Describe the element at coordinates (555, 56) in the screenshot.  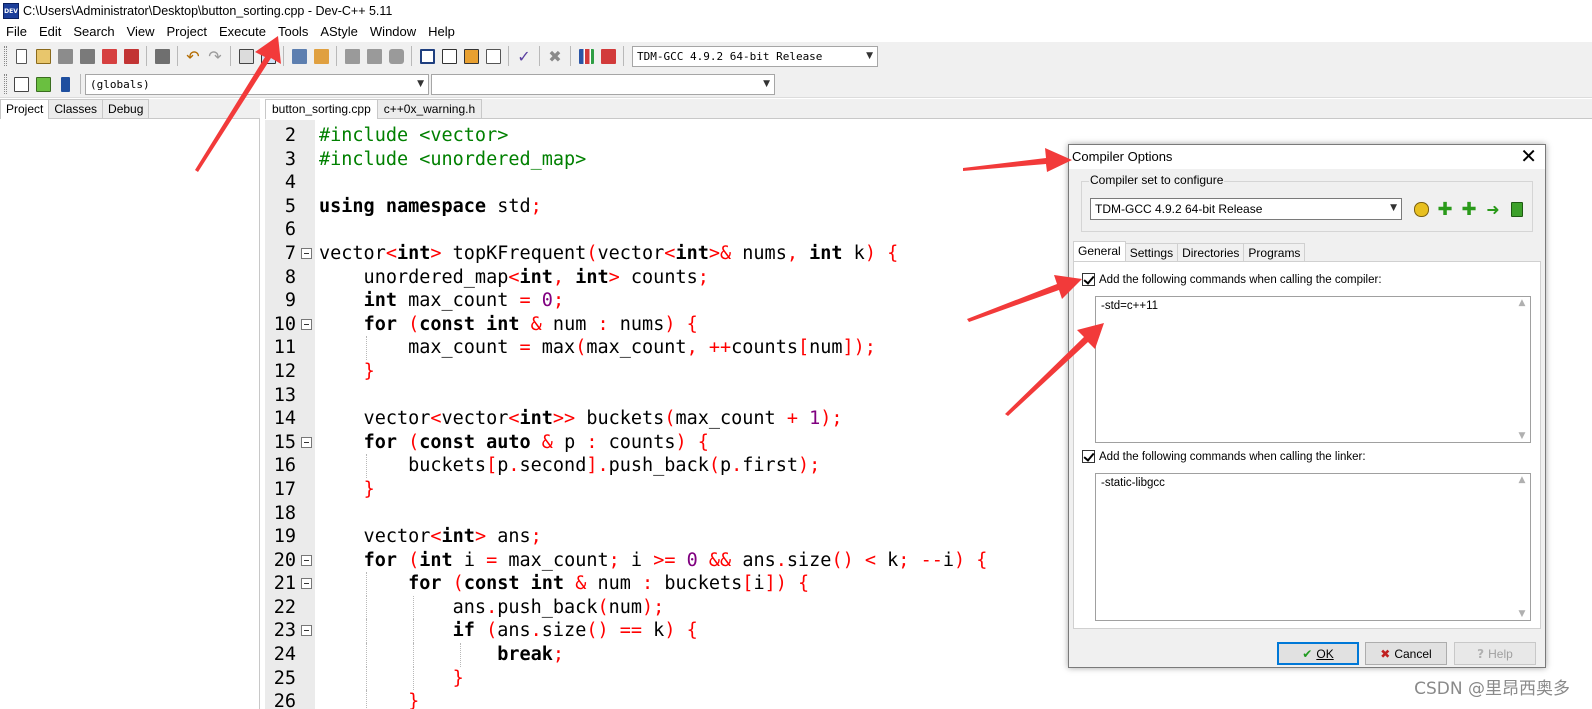
I see `stop-execution-button: ✖` at that location.